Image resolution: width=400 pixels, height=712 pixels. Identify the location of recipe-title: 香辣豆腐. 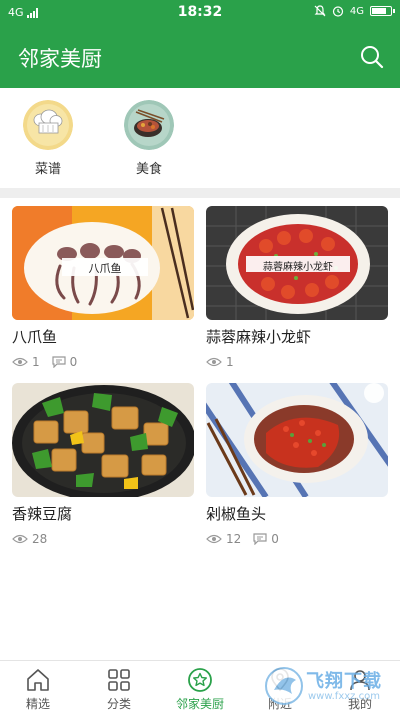
(42, 514).